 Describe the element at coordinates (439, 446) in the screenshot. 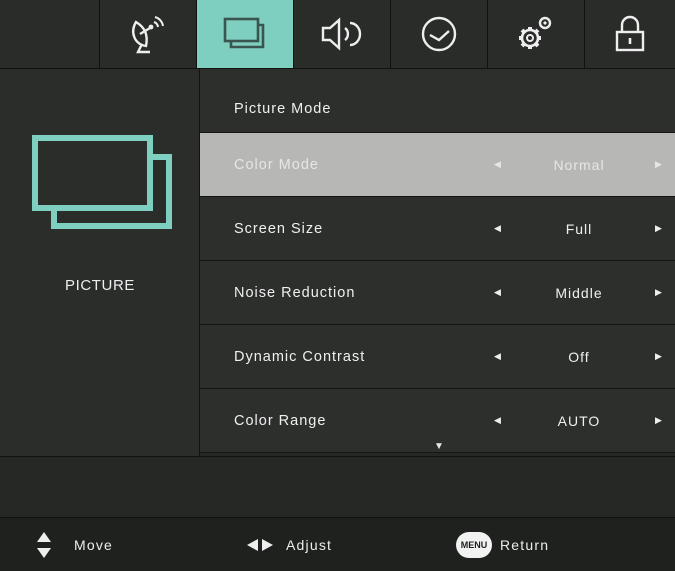

I see `scroll-down-indicator: ▼` at that location.